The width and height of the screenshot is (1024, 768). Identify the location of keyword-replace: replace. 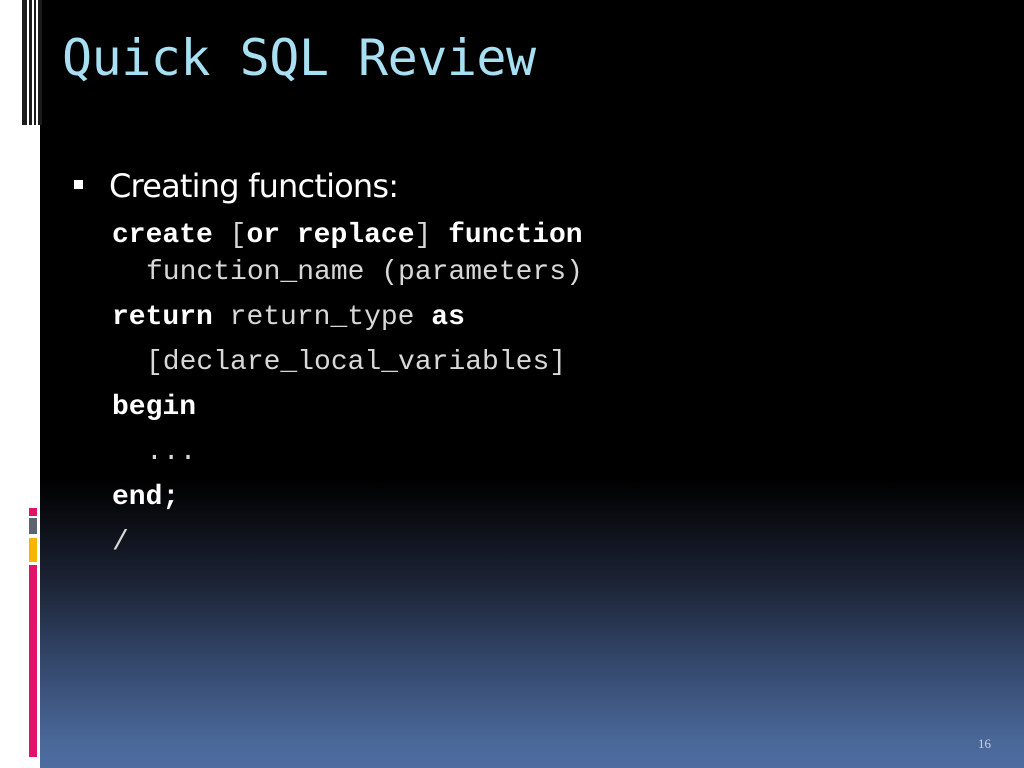
(355, 235).